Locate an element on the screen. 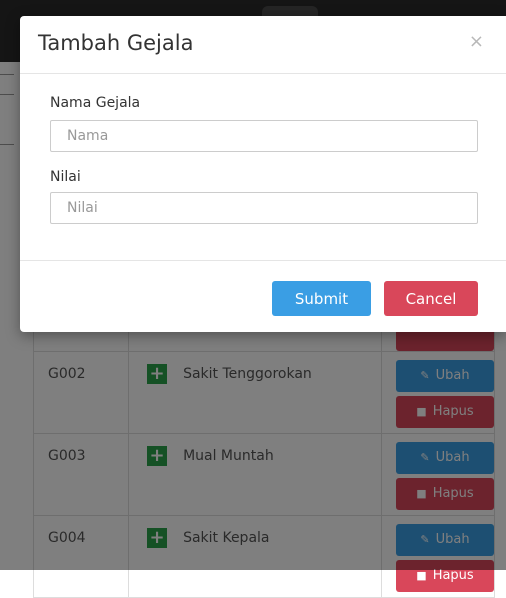 The image size is (506, 598). modal-title: Tambah Gejala is located at coordinates (116, 43).